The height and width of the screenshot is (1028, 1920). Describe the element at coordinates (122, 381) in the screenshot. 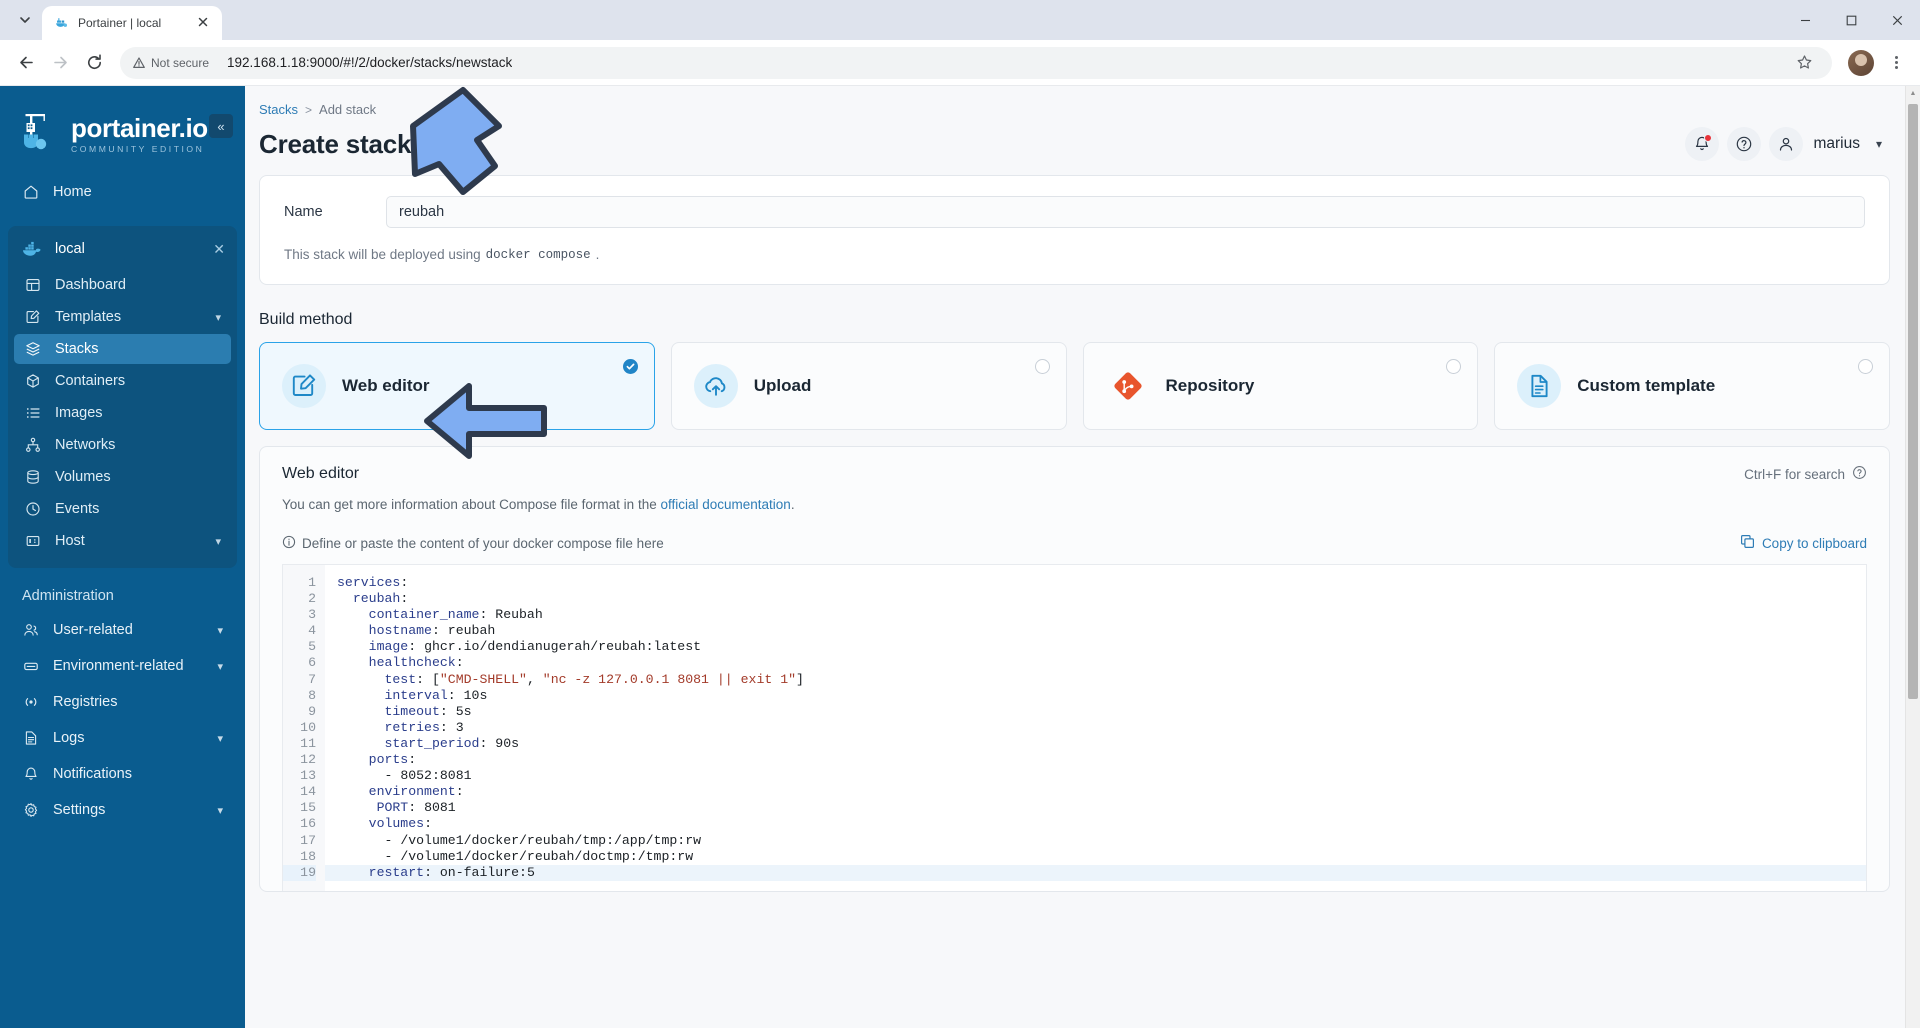

I see `sidebar-item-containers: Containers` at that location.